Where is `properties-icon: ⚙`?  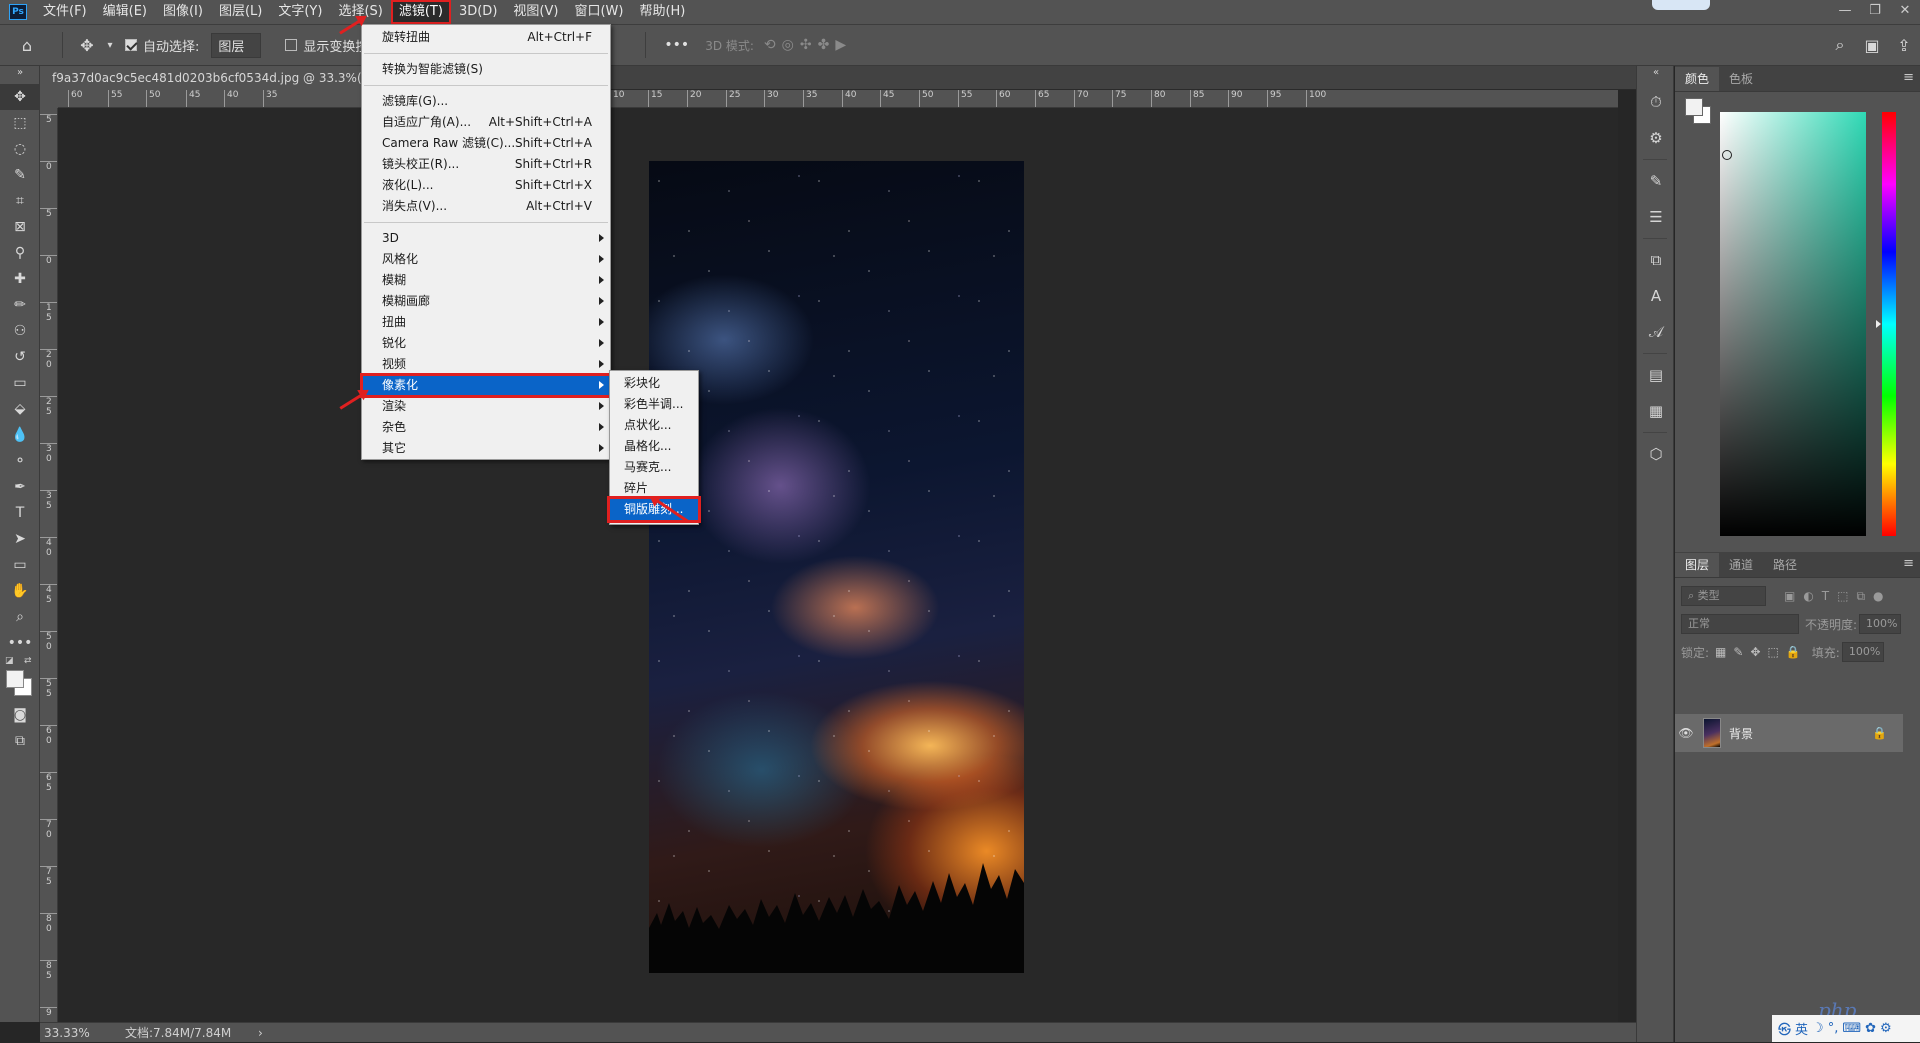
properties-icon: ⚙ is located at coordinates (1656, 138).